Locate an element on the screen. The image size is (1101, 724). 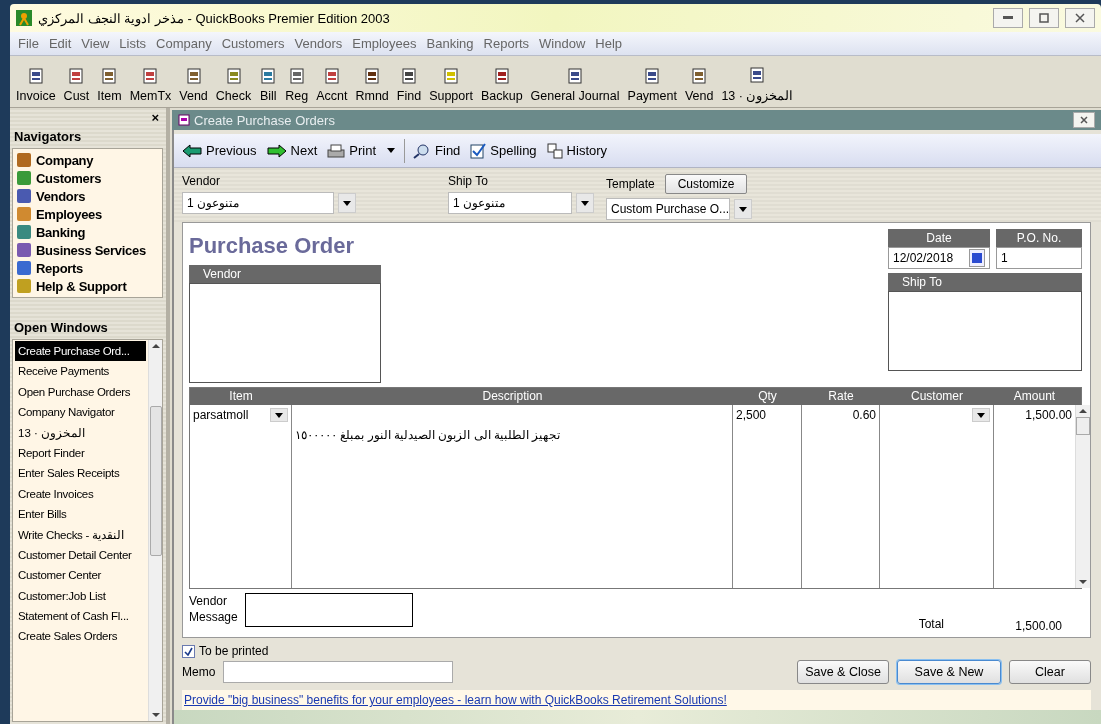
menu-item: Customers is located at coordinates (253, 43).